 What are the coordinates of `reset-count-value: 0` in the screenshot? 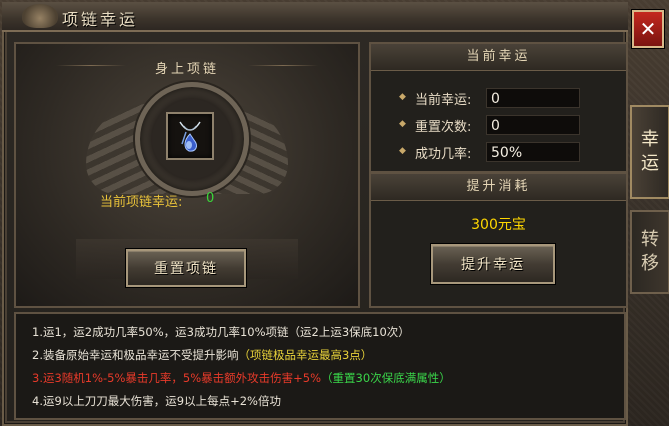 It's located at (533, 125).